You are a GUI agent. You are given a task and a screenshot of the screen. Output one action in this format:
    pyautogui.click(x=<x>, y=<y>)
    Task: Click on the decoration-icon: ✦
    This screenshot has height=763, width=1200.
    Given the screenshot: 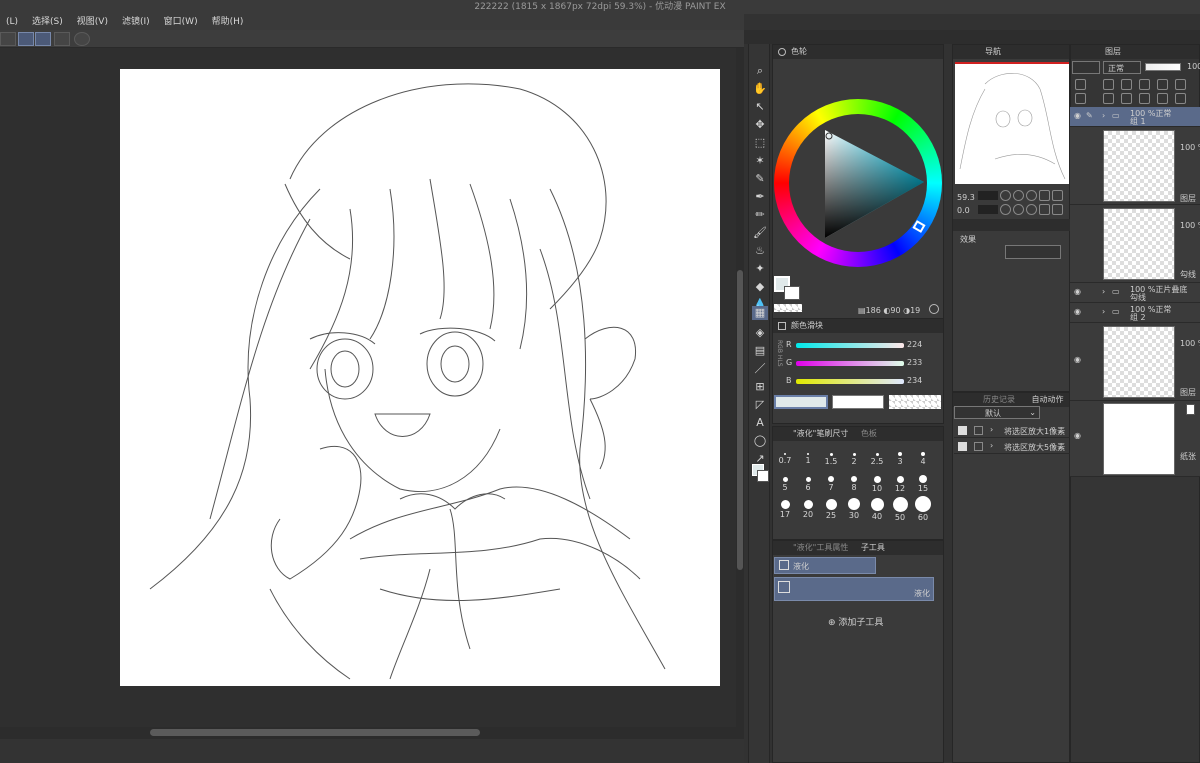 What is the action you would take?
    pyautogui.click(x=760, y=269)
    